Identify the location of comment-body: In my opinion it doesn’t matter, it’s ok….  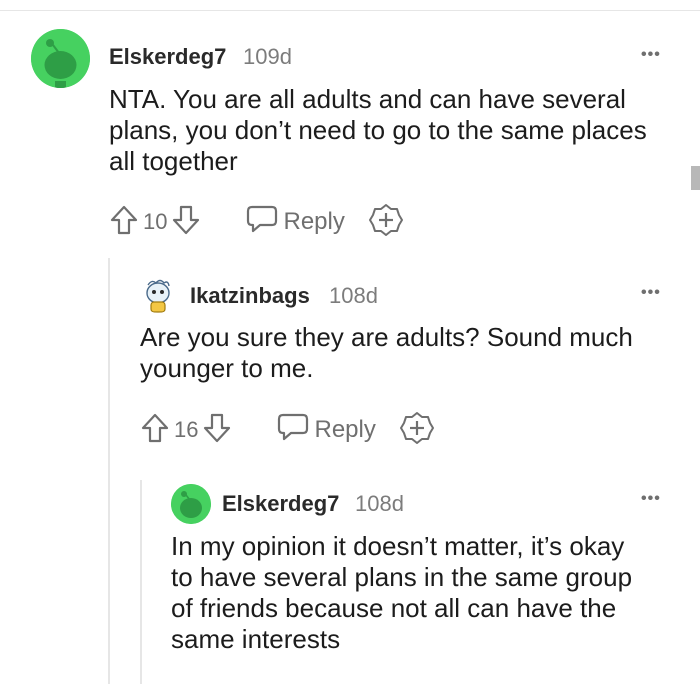
(401, 593).